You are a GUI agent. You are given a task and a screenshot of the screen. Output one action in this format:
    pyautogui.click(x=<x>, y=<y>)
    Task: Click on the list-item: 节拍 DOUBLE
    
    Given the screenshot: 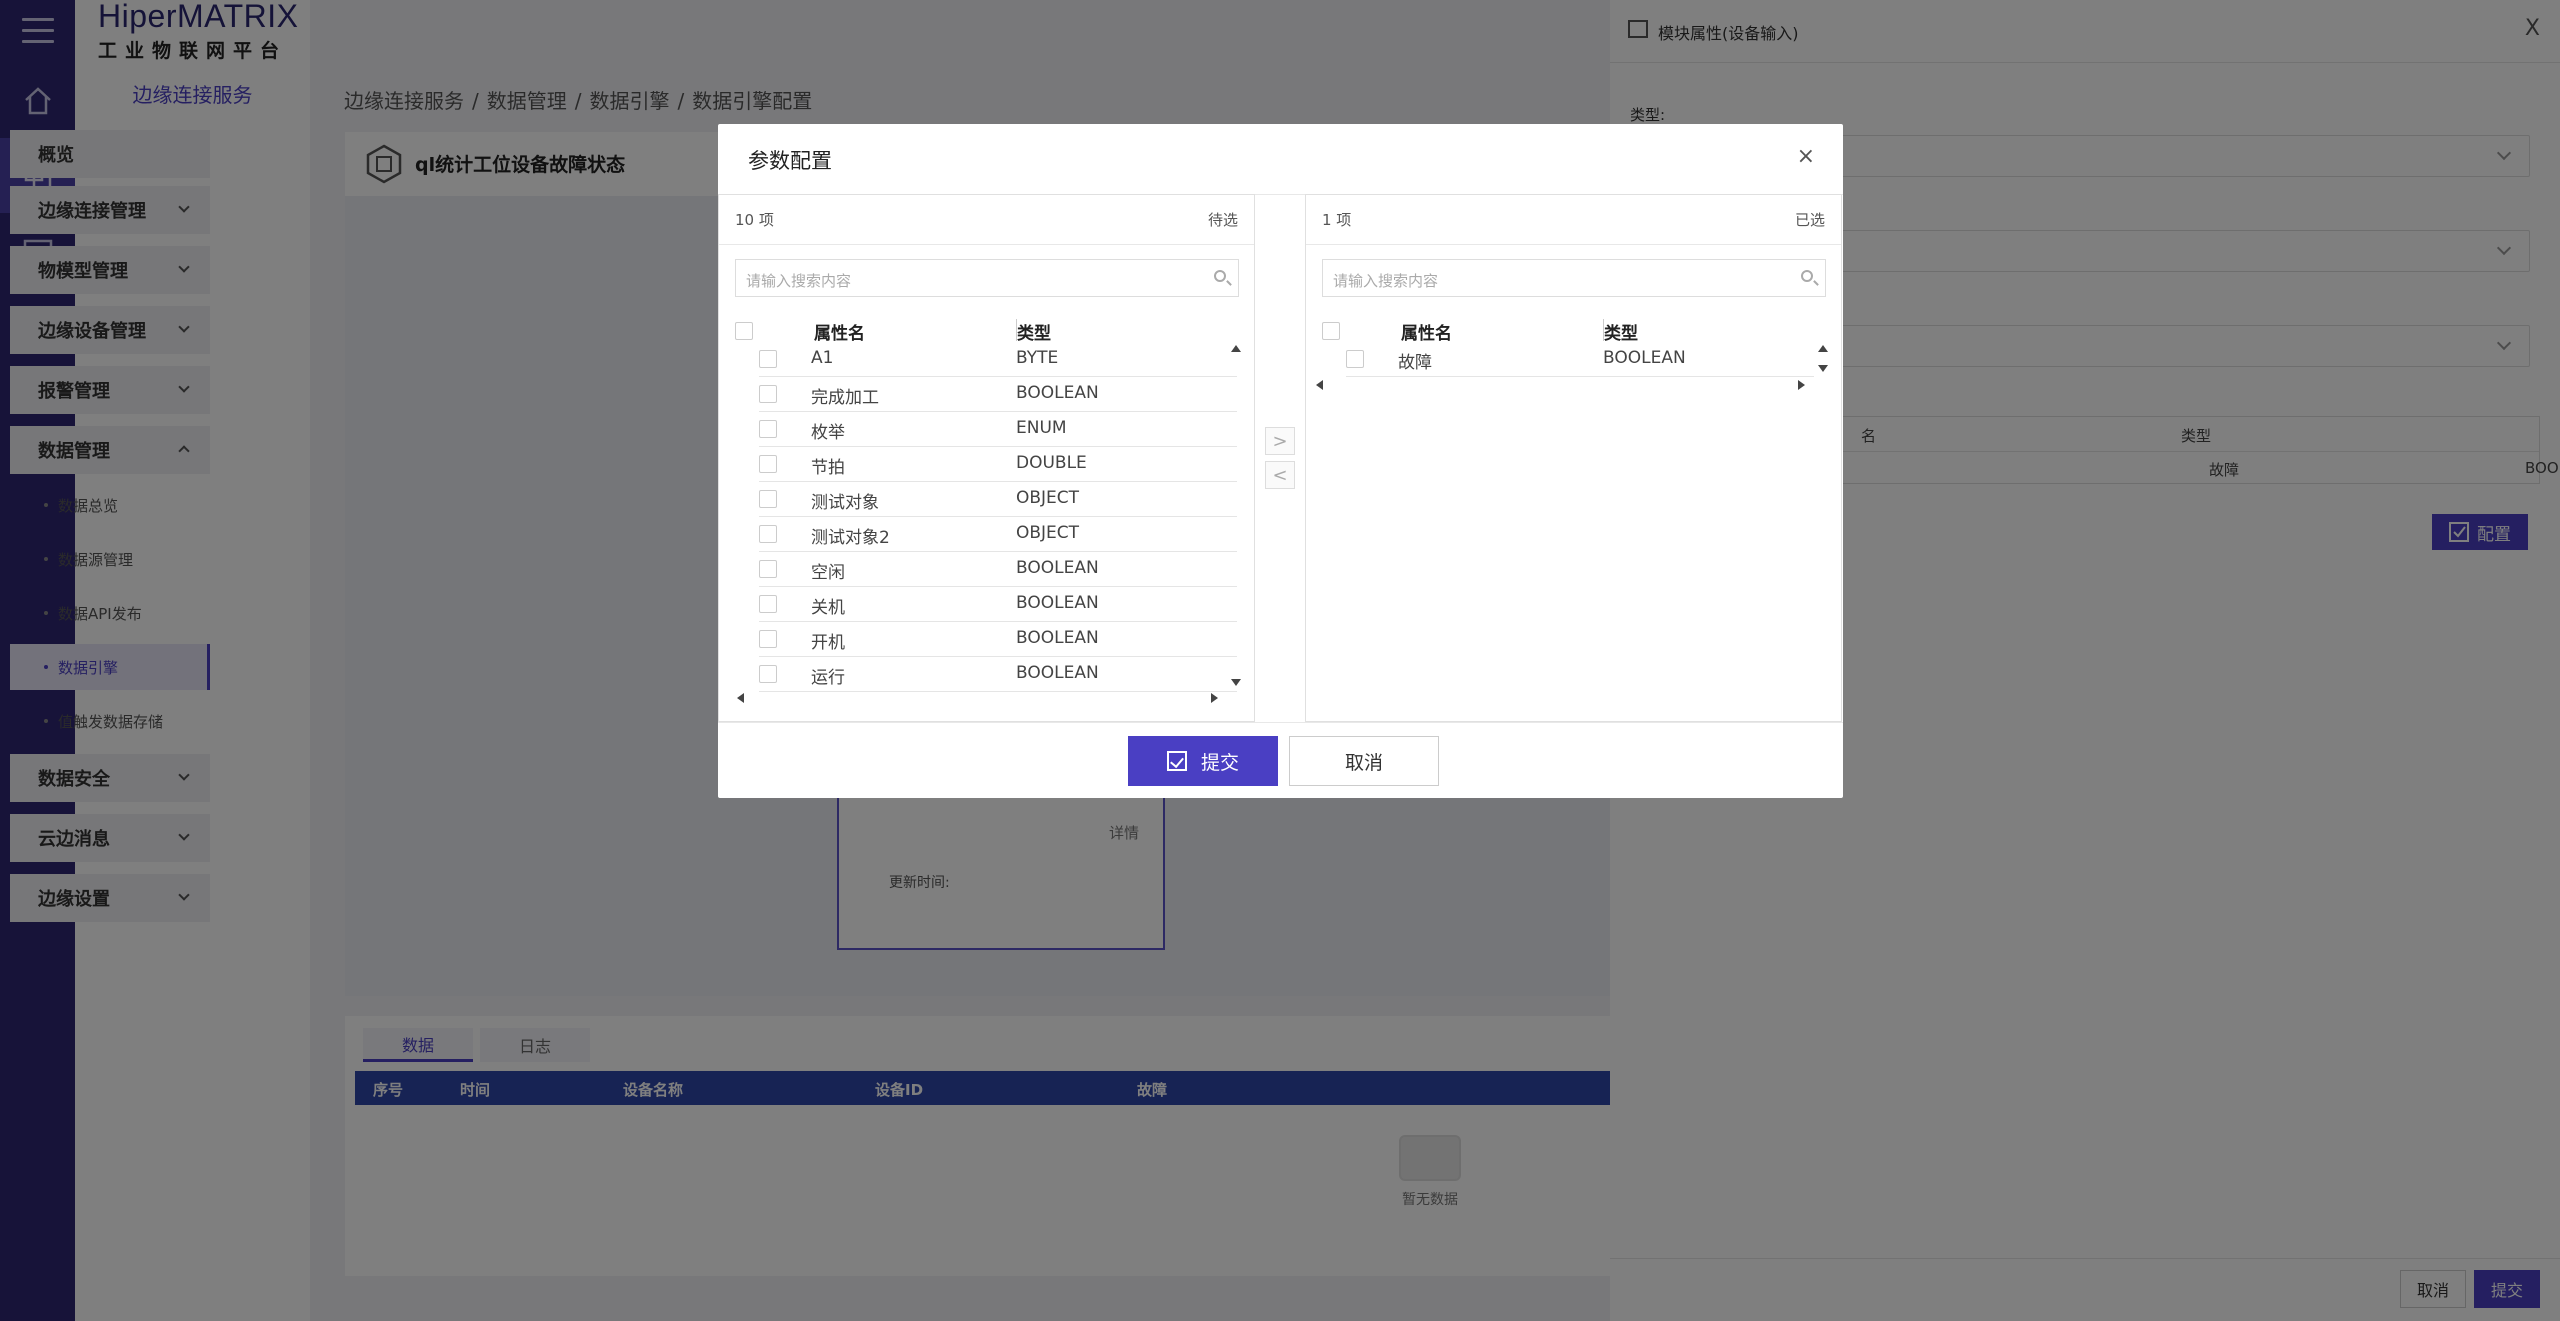 What is the action you would take?
    pyautogui.click(x=998, y=464)
    